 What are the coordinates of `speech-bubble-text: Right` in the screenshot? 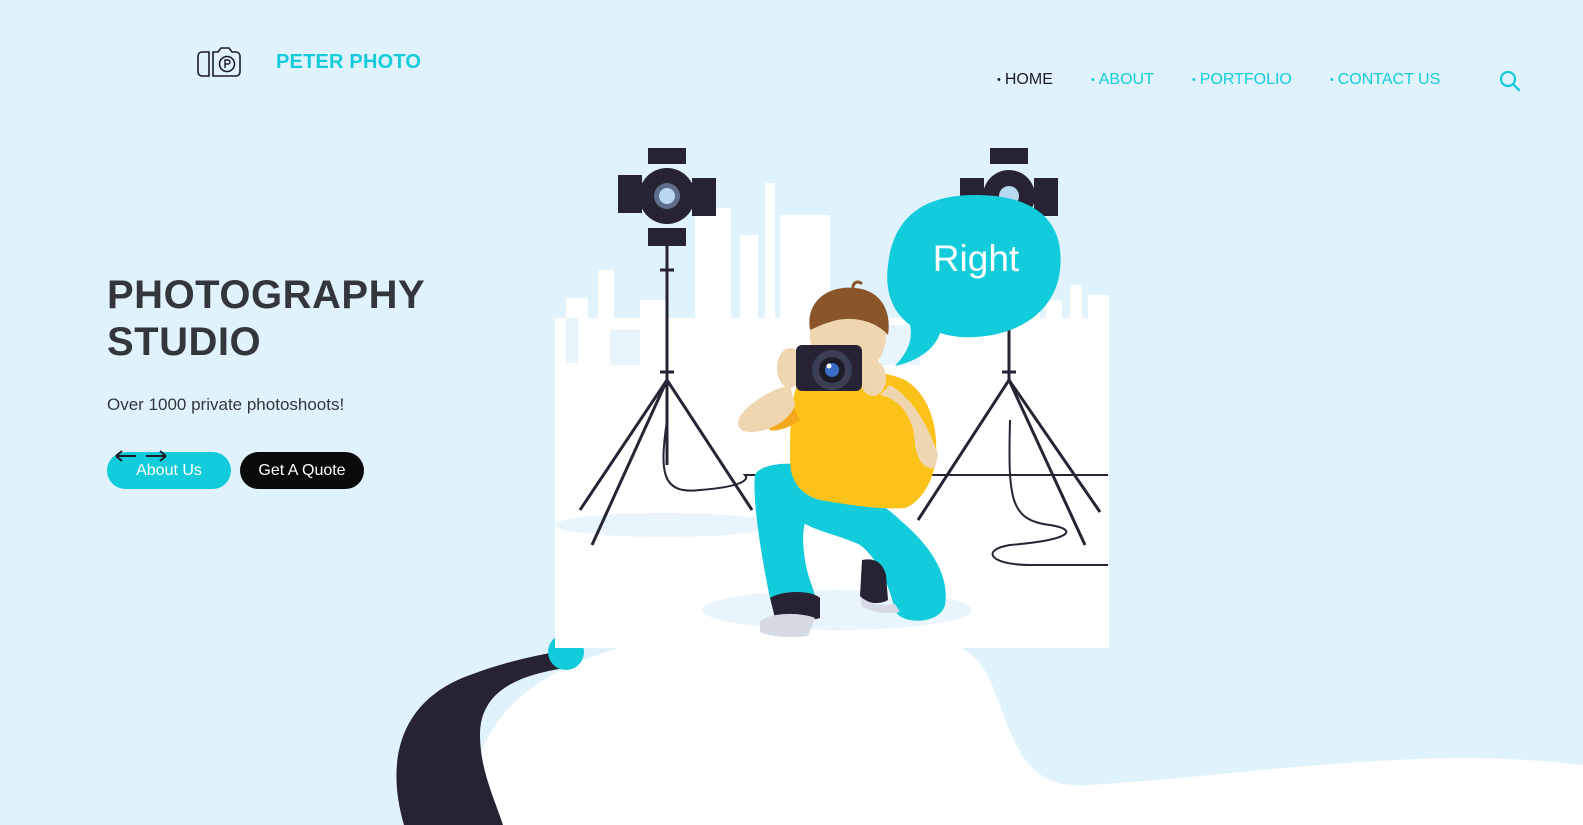 It's located at (976, 258).